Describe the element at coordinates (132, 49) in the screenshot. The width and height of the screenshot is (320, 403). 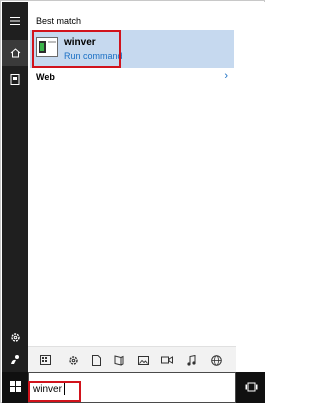
I see `best-match-result: winver Run command` at that location.